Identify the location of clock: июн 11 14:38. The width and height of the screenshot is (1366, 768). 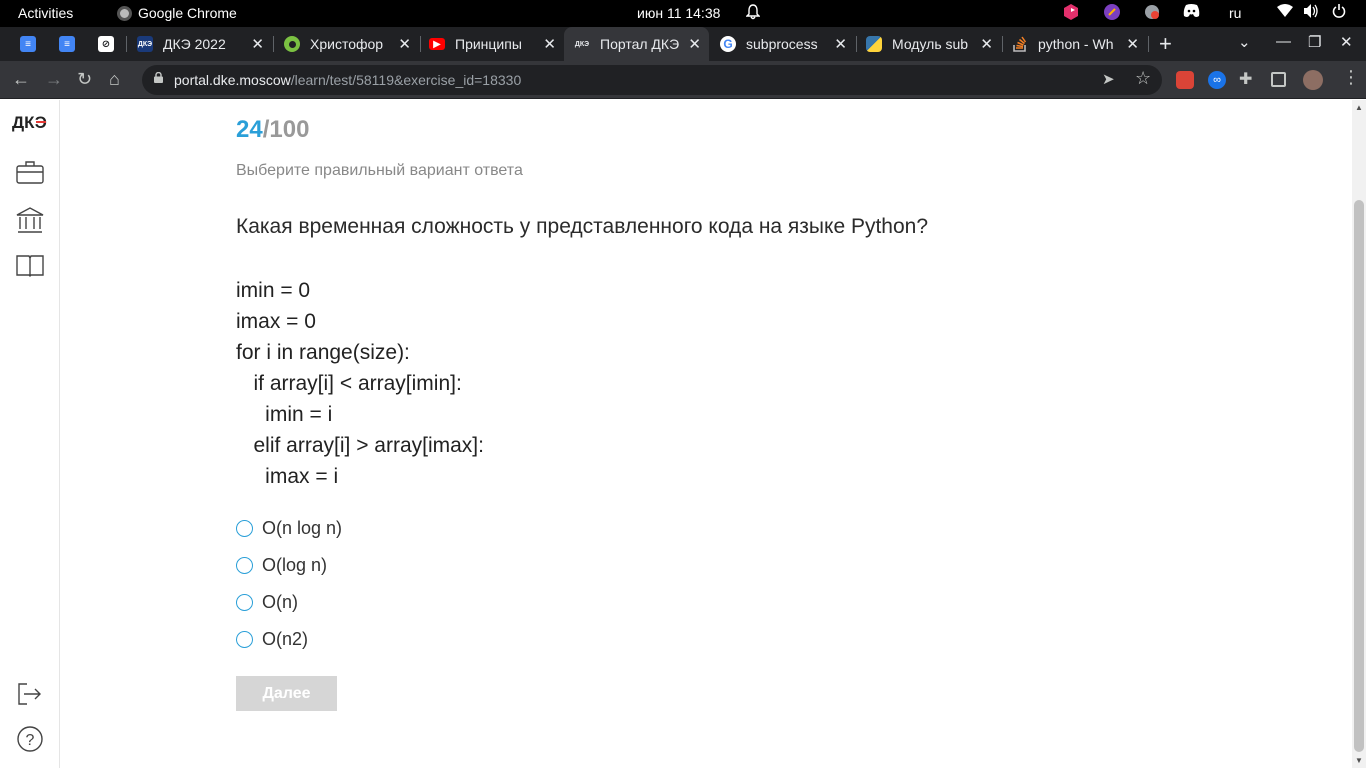
(678, 13).